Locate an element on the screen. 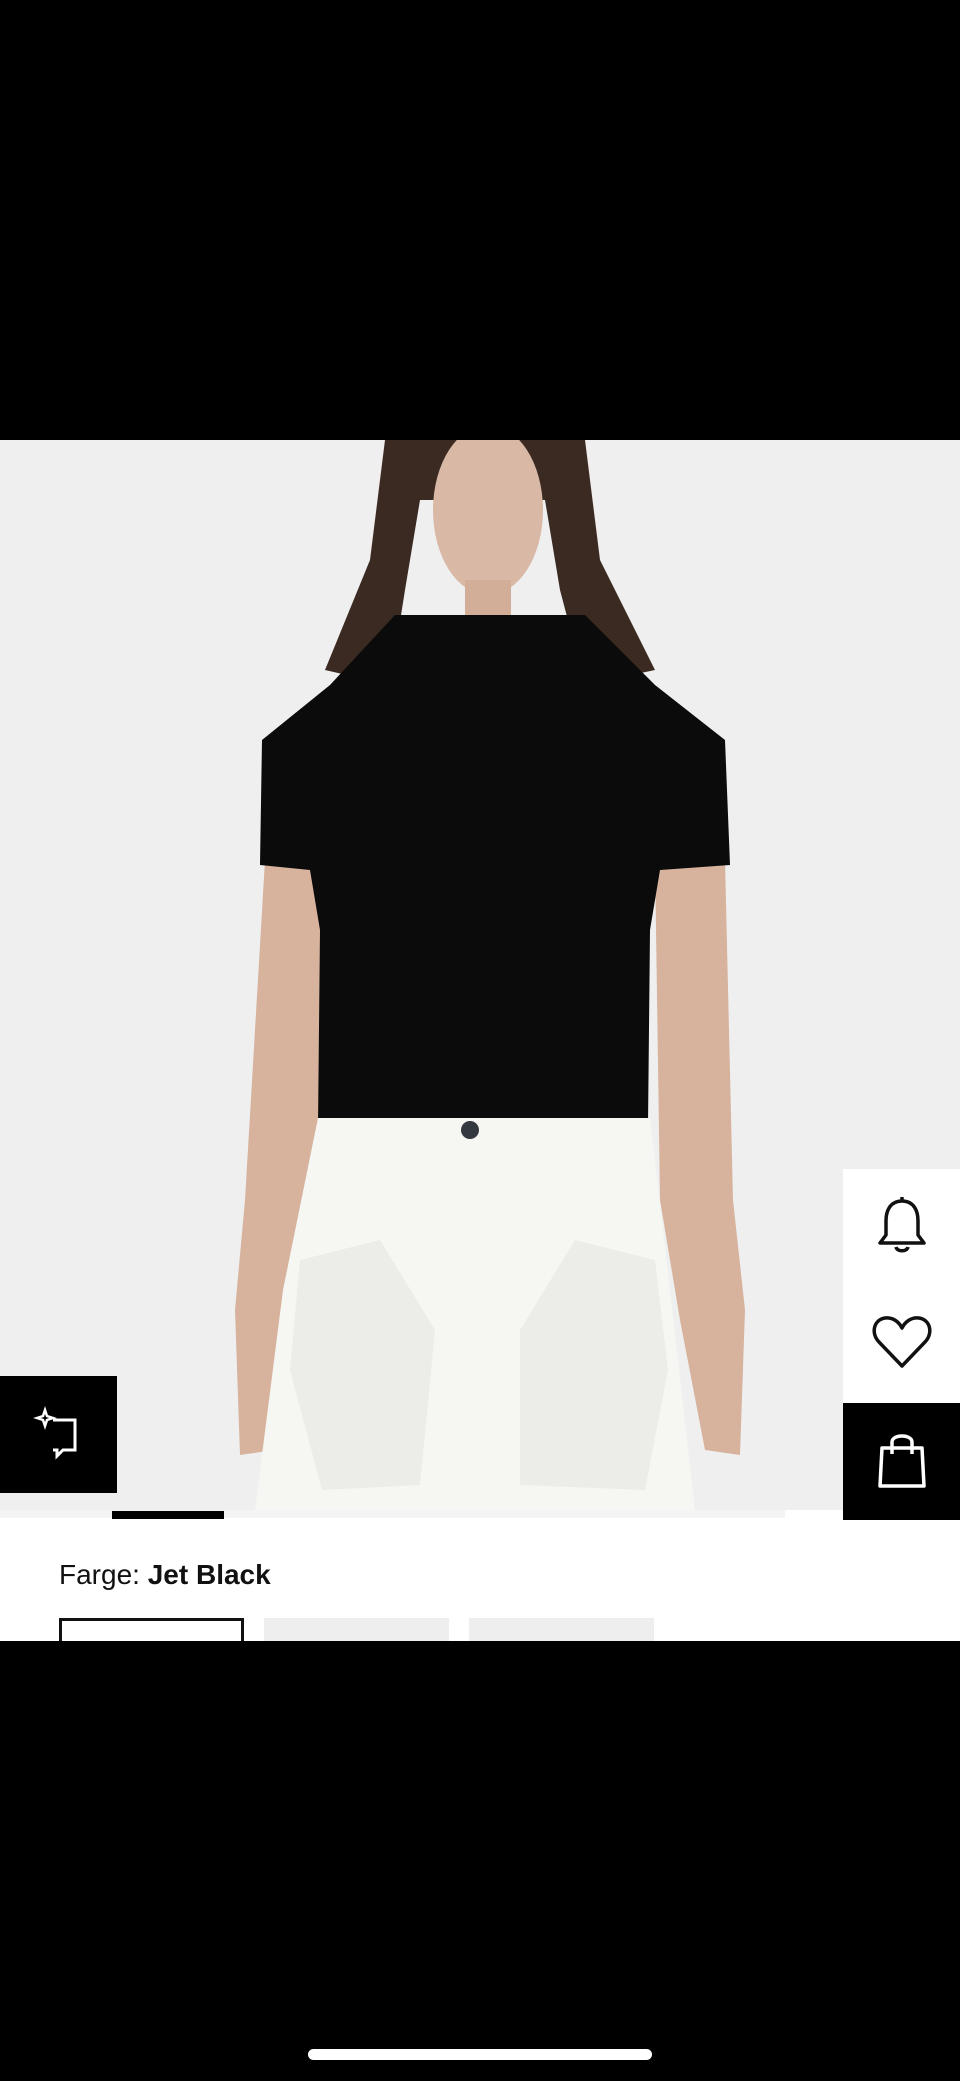  color-label-key: Farge: is located at coordinates (99, 1574).